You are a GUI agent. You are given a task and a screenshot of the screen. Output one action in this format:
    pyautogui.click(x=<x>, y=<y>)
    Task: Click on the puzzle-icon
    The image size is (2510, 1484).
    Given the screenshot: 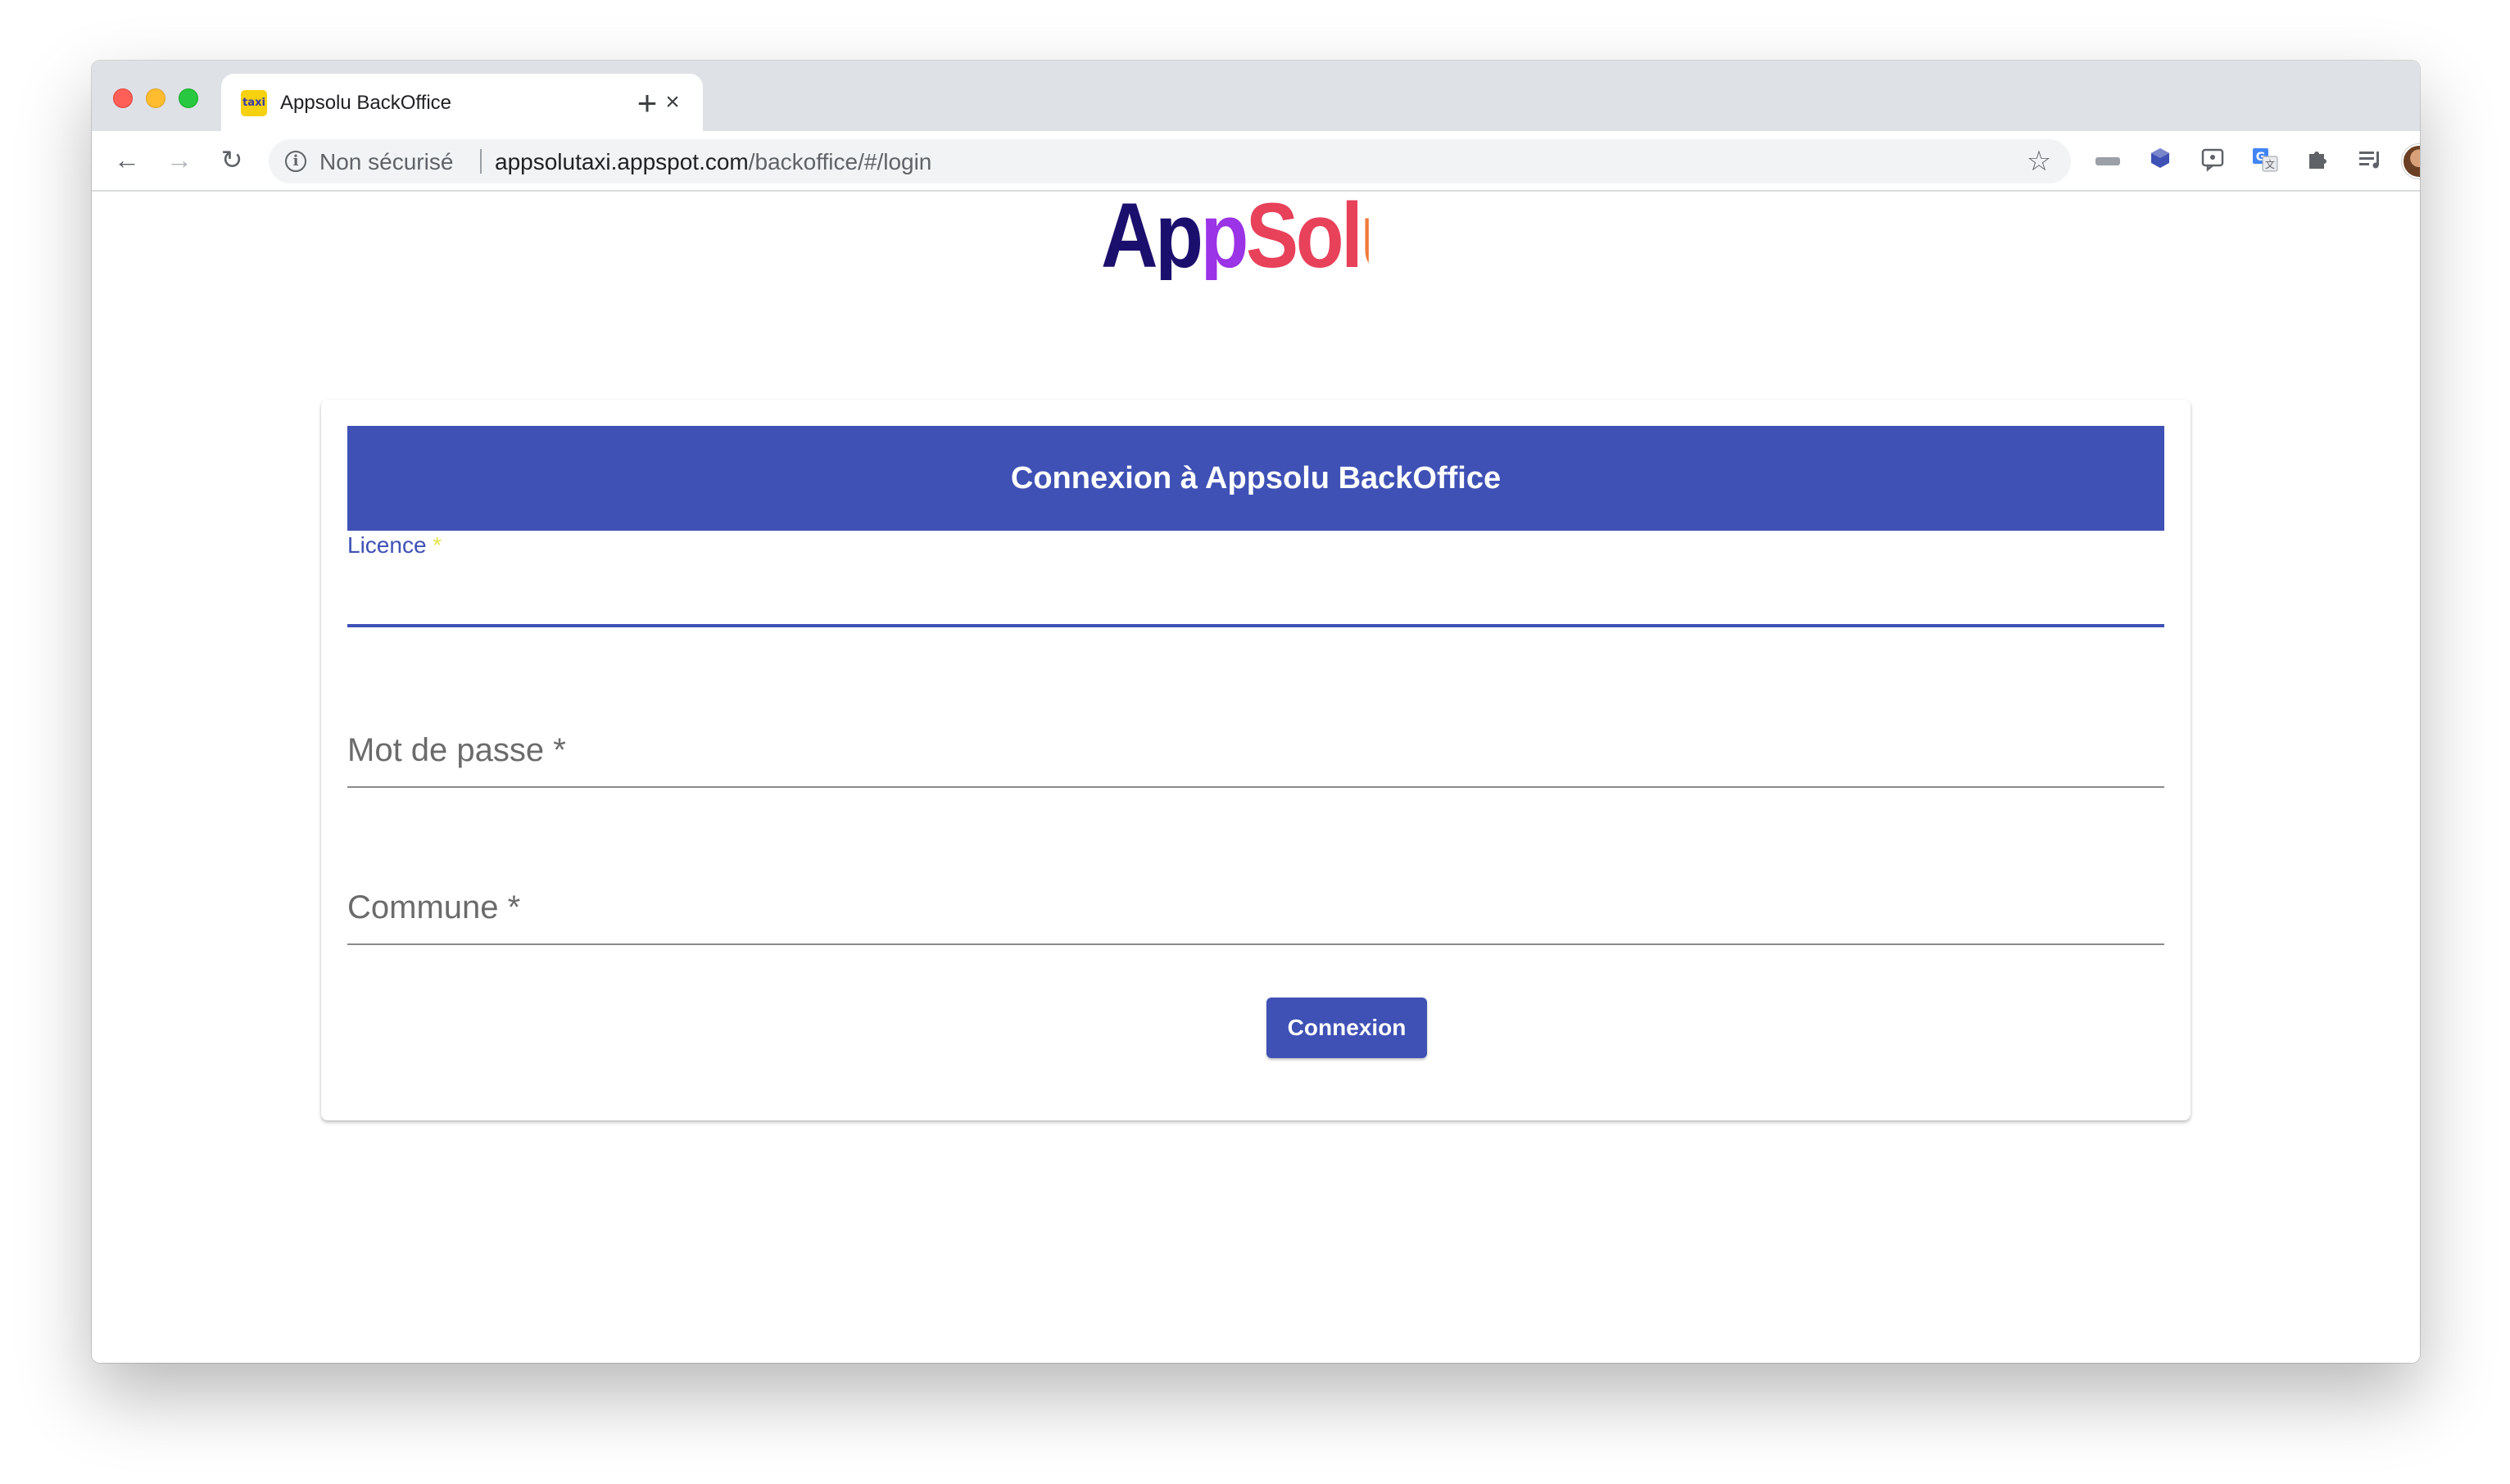 What is the action you would take?
    pyautogui.click(x=2317, y=161)
    